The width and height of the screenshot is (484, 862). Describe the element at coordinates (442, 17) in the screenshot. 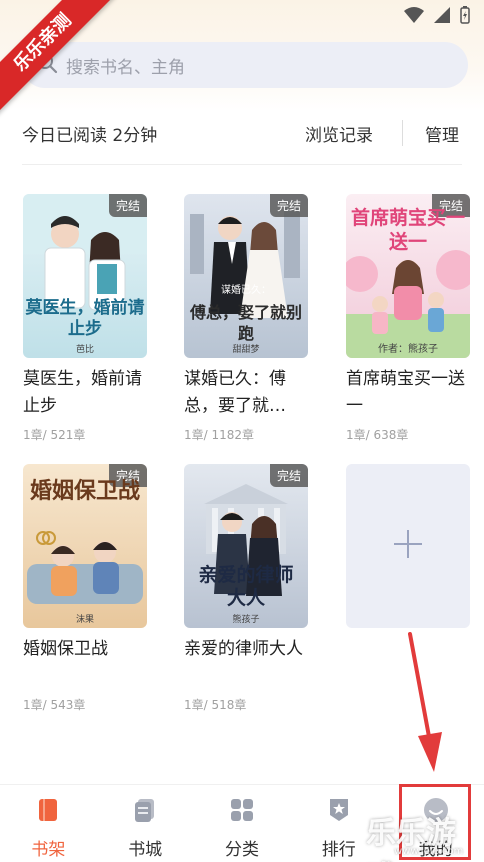

I see `signal-icon` at that location.